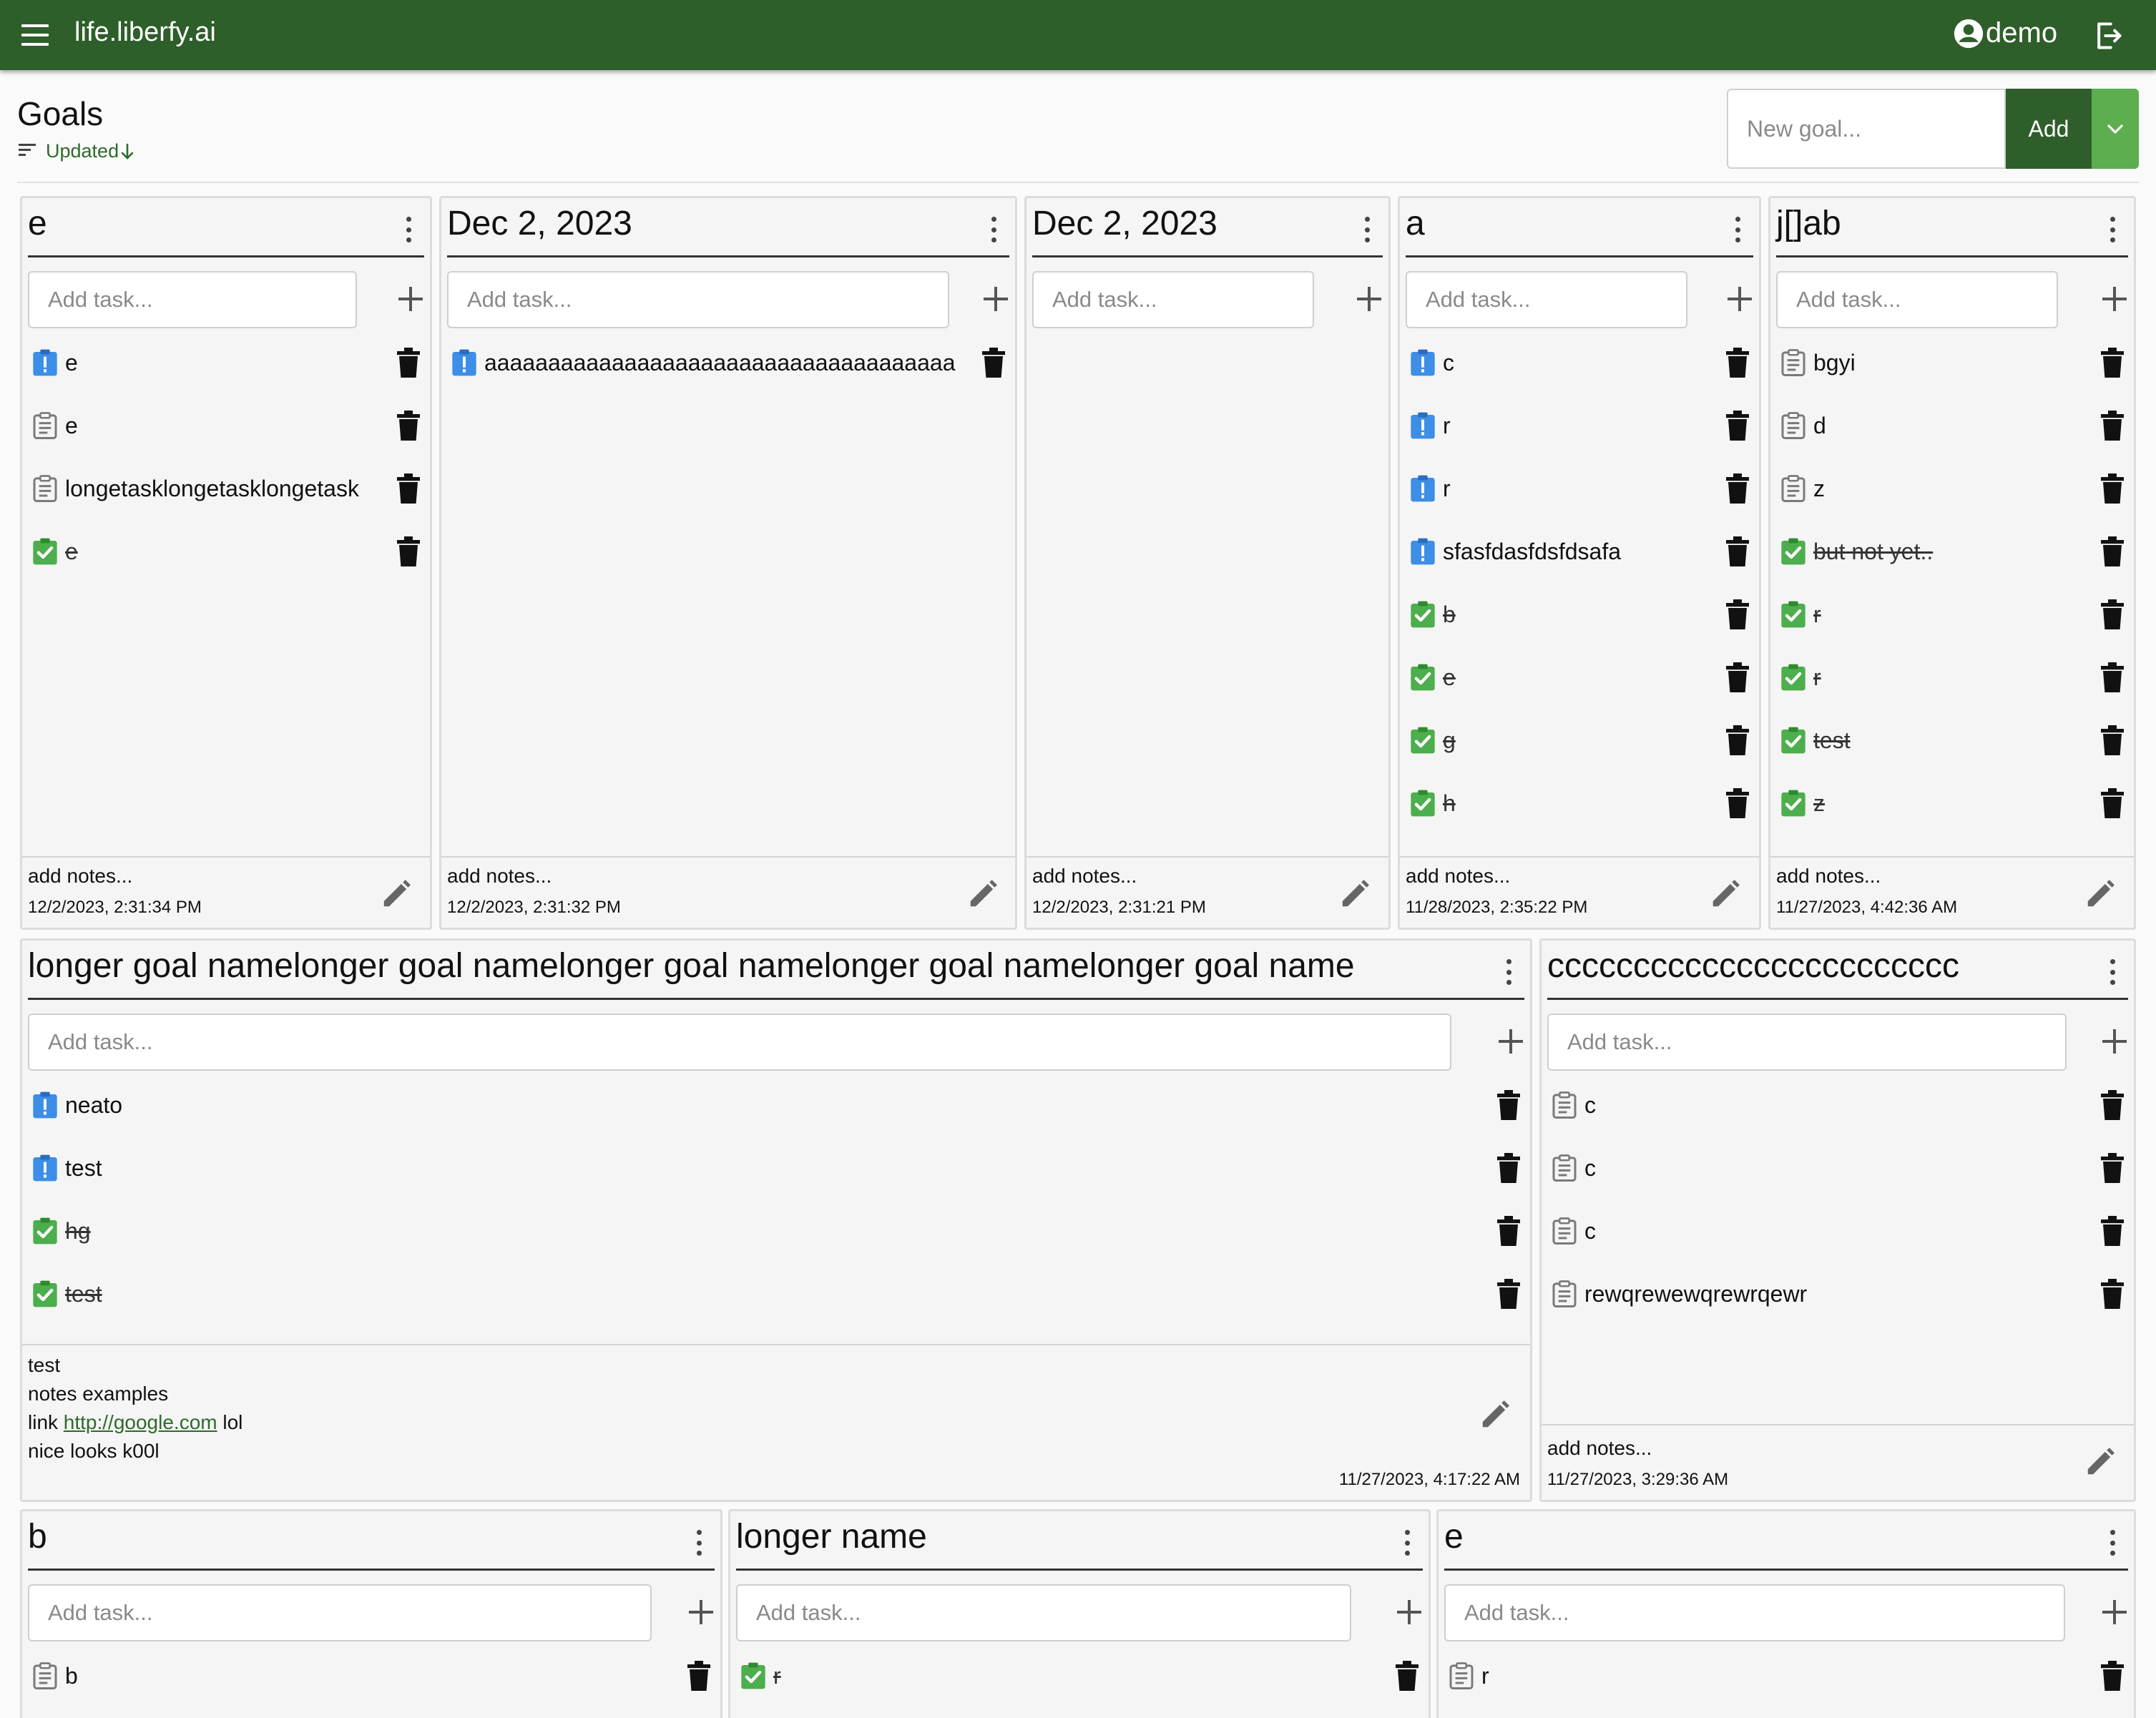  I want to click on task-label: d, so click(1819, 426).